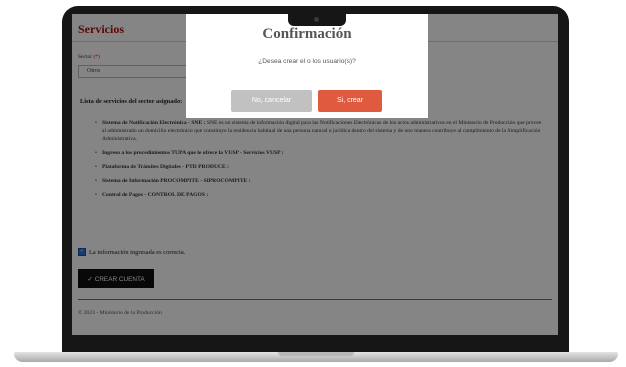  I want to click on camera-notch, so click(317, 20).